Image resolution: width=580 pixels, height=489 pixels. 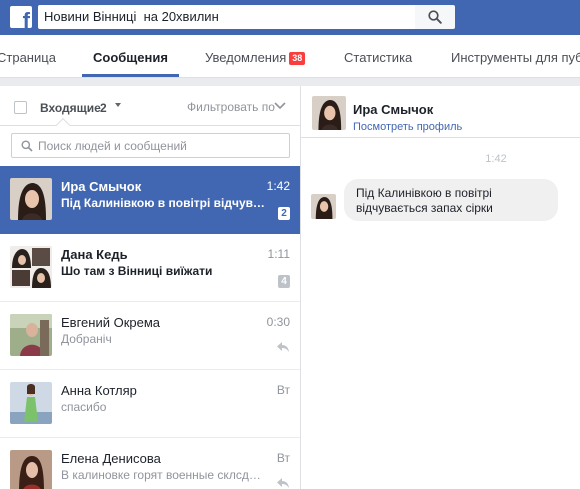 What do you see at coordinates (440, 112) in the screenshot?
I see `conversation-header: Ира Смычок Посмотреть профиль` at bounding box center [440, 112].